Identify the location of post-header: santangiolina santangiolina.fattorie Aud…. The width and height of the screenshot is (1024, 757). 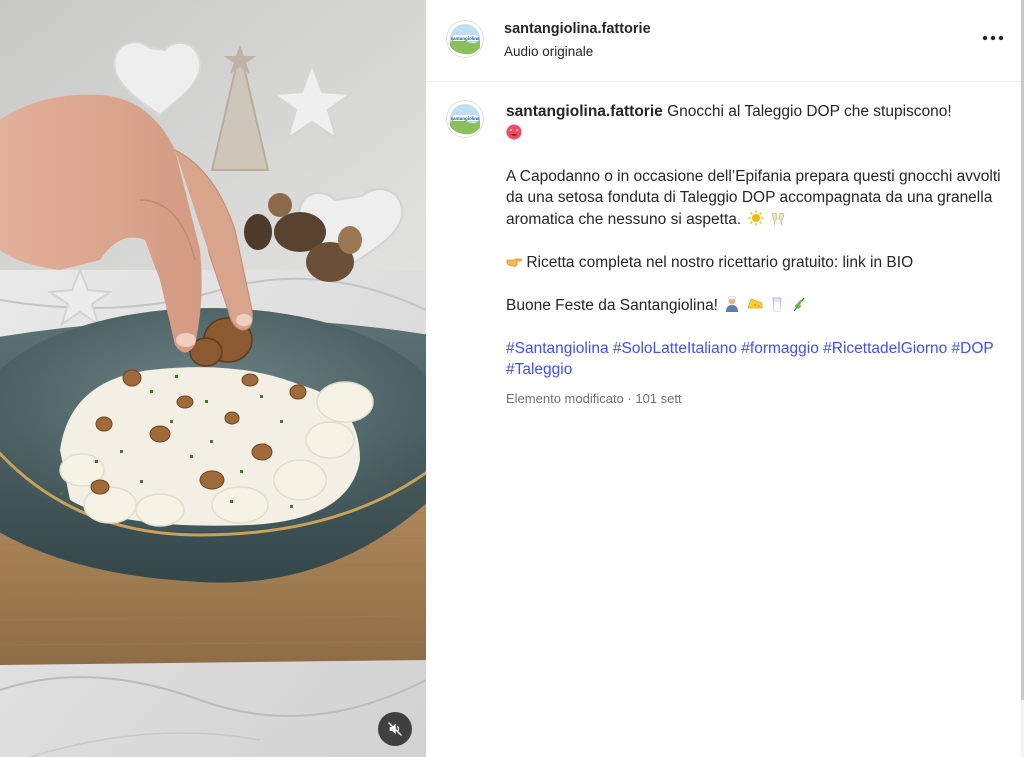
(725, 41).